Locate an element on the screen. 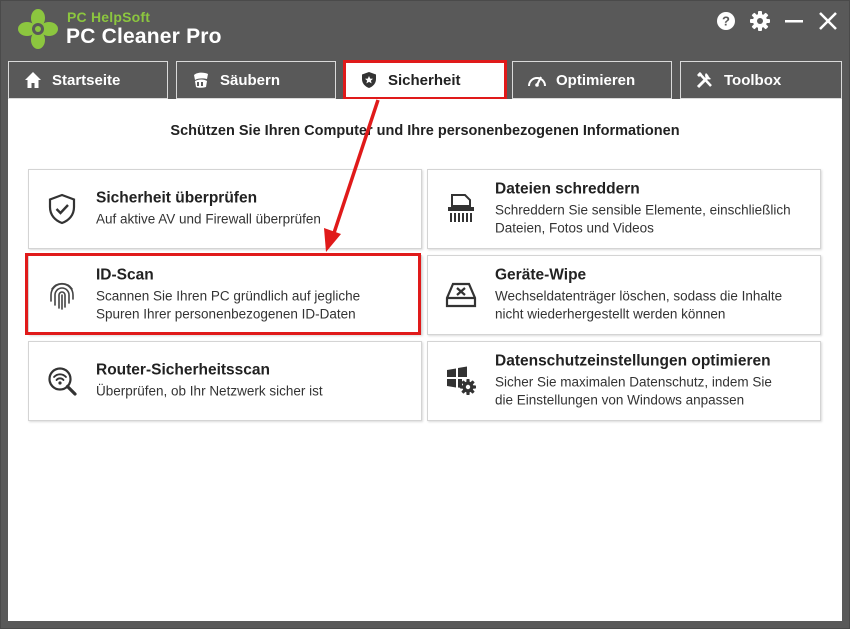  settings-gear-icon is located at coordinates (760, 21).